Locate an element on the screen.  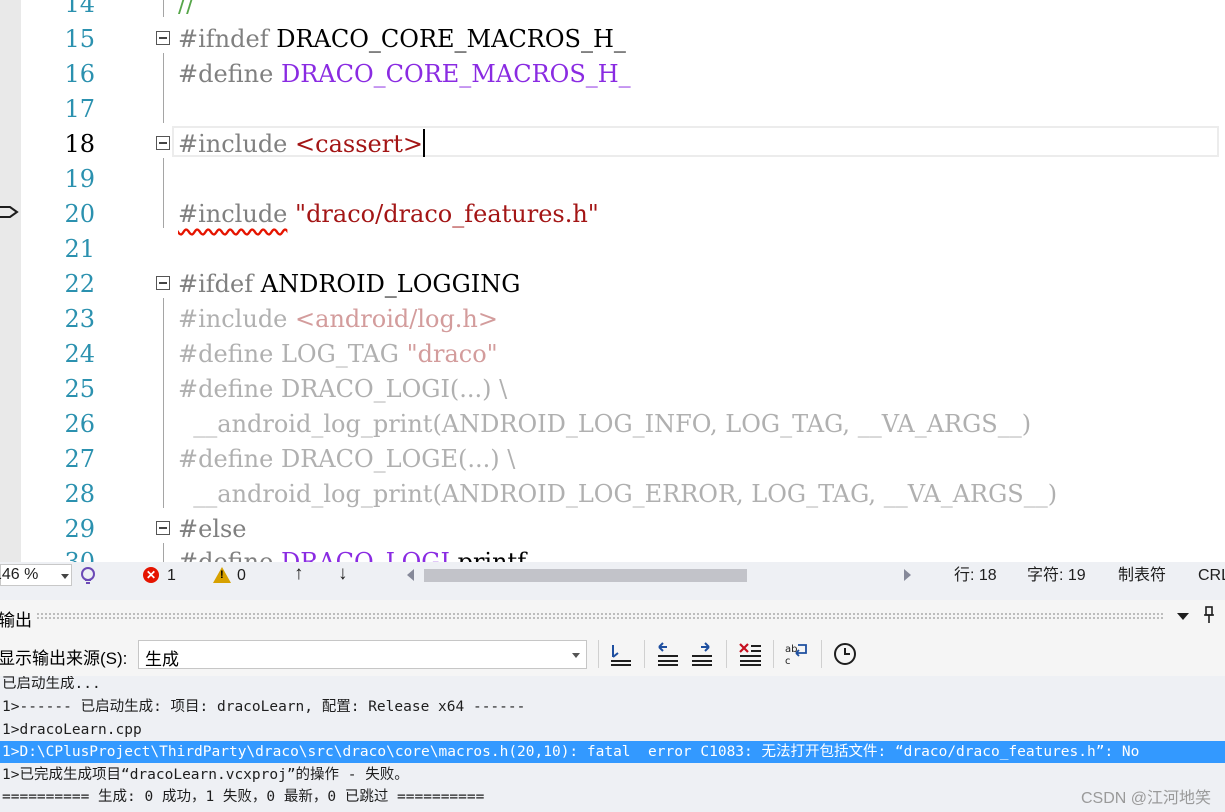
editor-status-bar: 146 % ✕ 1 ! 0 ↑ ↓ 行: 18 字符: 19 制表符 CRLF is located at coordinates (612, 576).